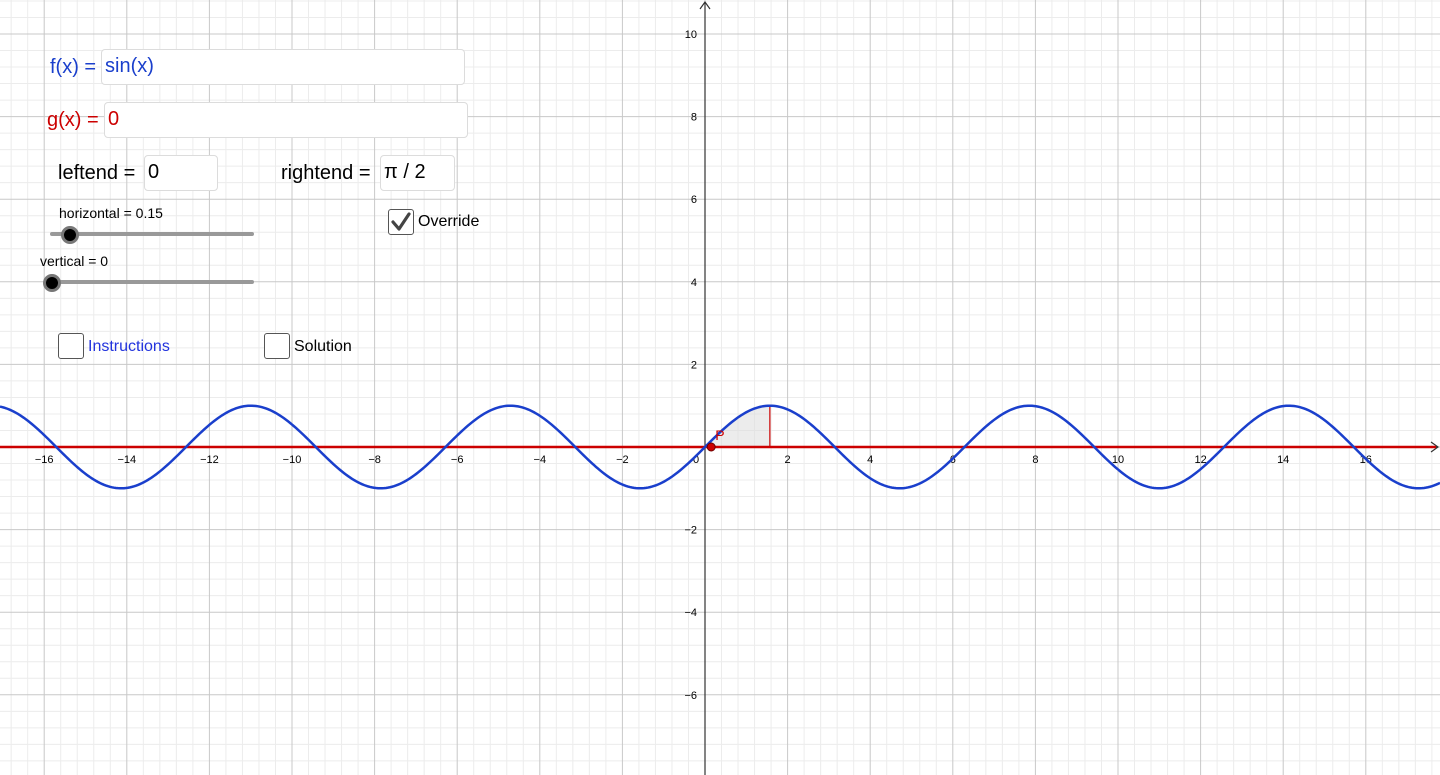 This screenshot has width=1440, height=775. I want to click on y-tick-label: −4, so click(690, 613).